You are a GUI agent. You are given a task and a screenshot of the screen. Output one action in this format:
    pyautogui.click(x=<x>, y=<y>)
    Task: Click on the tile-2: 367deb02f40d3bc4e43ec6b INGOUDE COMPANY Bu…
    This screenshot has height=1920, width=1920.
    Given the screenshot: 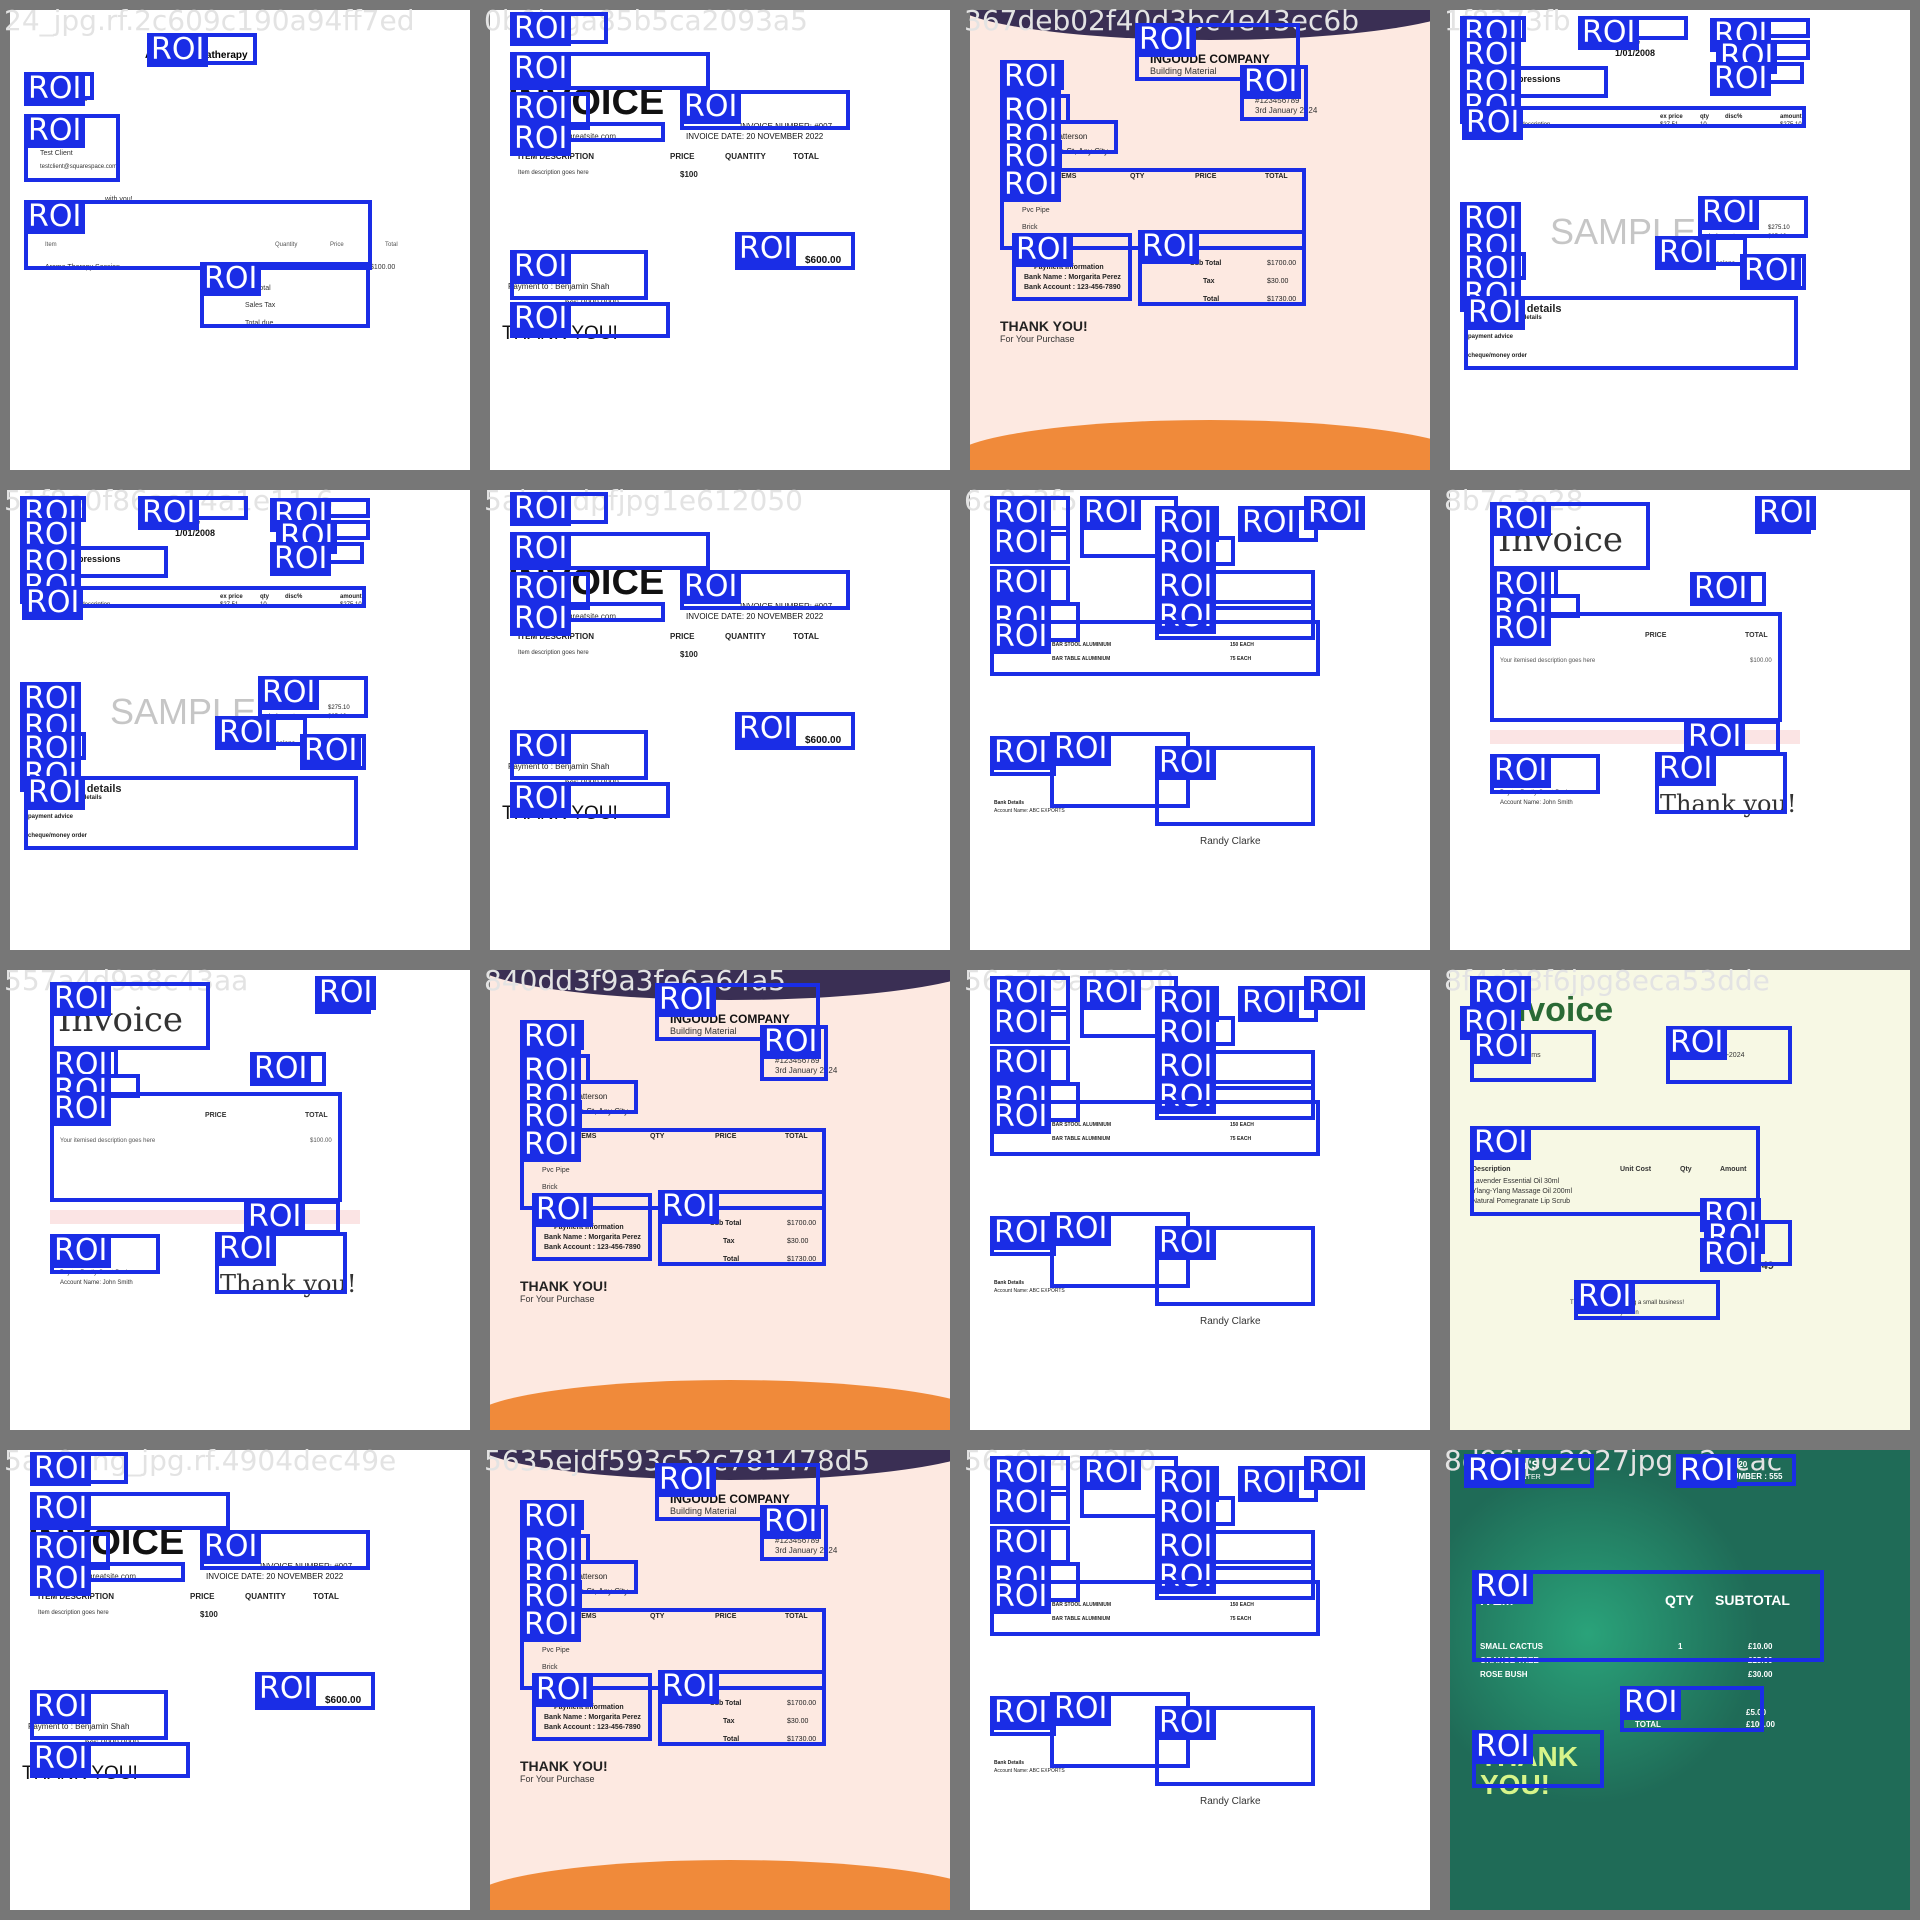 What is the action you would take?
    pyautogui.click(x=1200, y=240)
    